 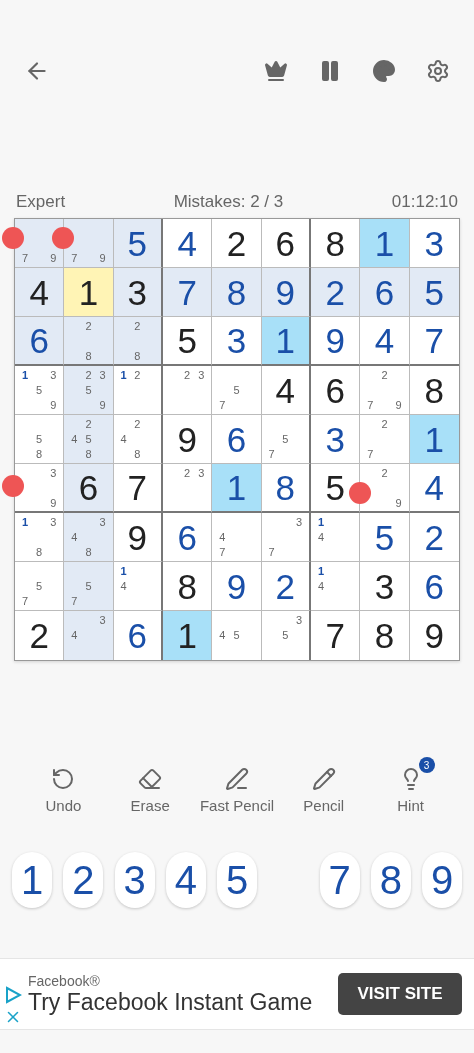 What do you see at coordinates (138, 390) in the screenshot?
I see `grid-cell: 1 2` at bounding box center [138, 390].